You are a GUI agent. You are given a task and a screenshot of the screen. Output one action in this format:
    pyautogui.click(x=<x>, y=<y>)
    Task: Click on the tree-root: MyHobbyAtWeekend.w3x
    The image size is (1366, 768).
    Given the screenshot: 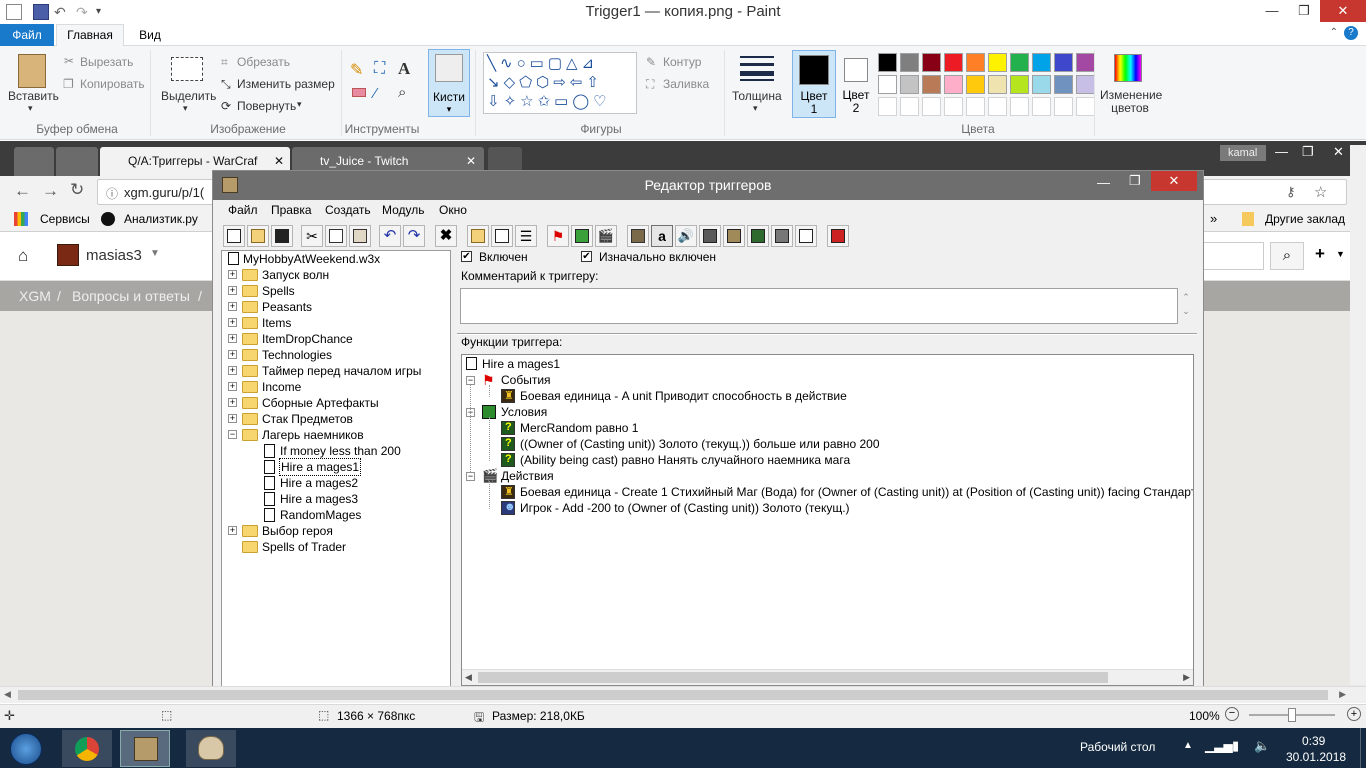 What is the action you would take?
    pyautogui.click(x=311, y=259)
    